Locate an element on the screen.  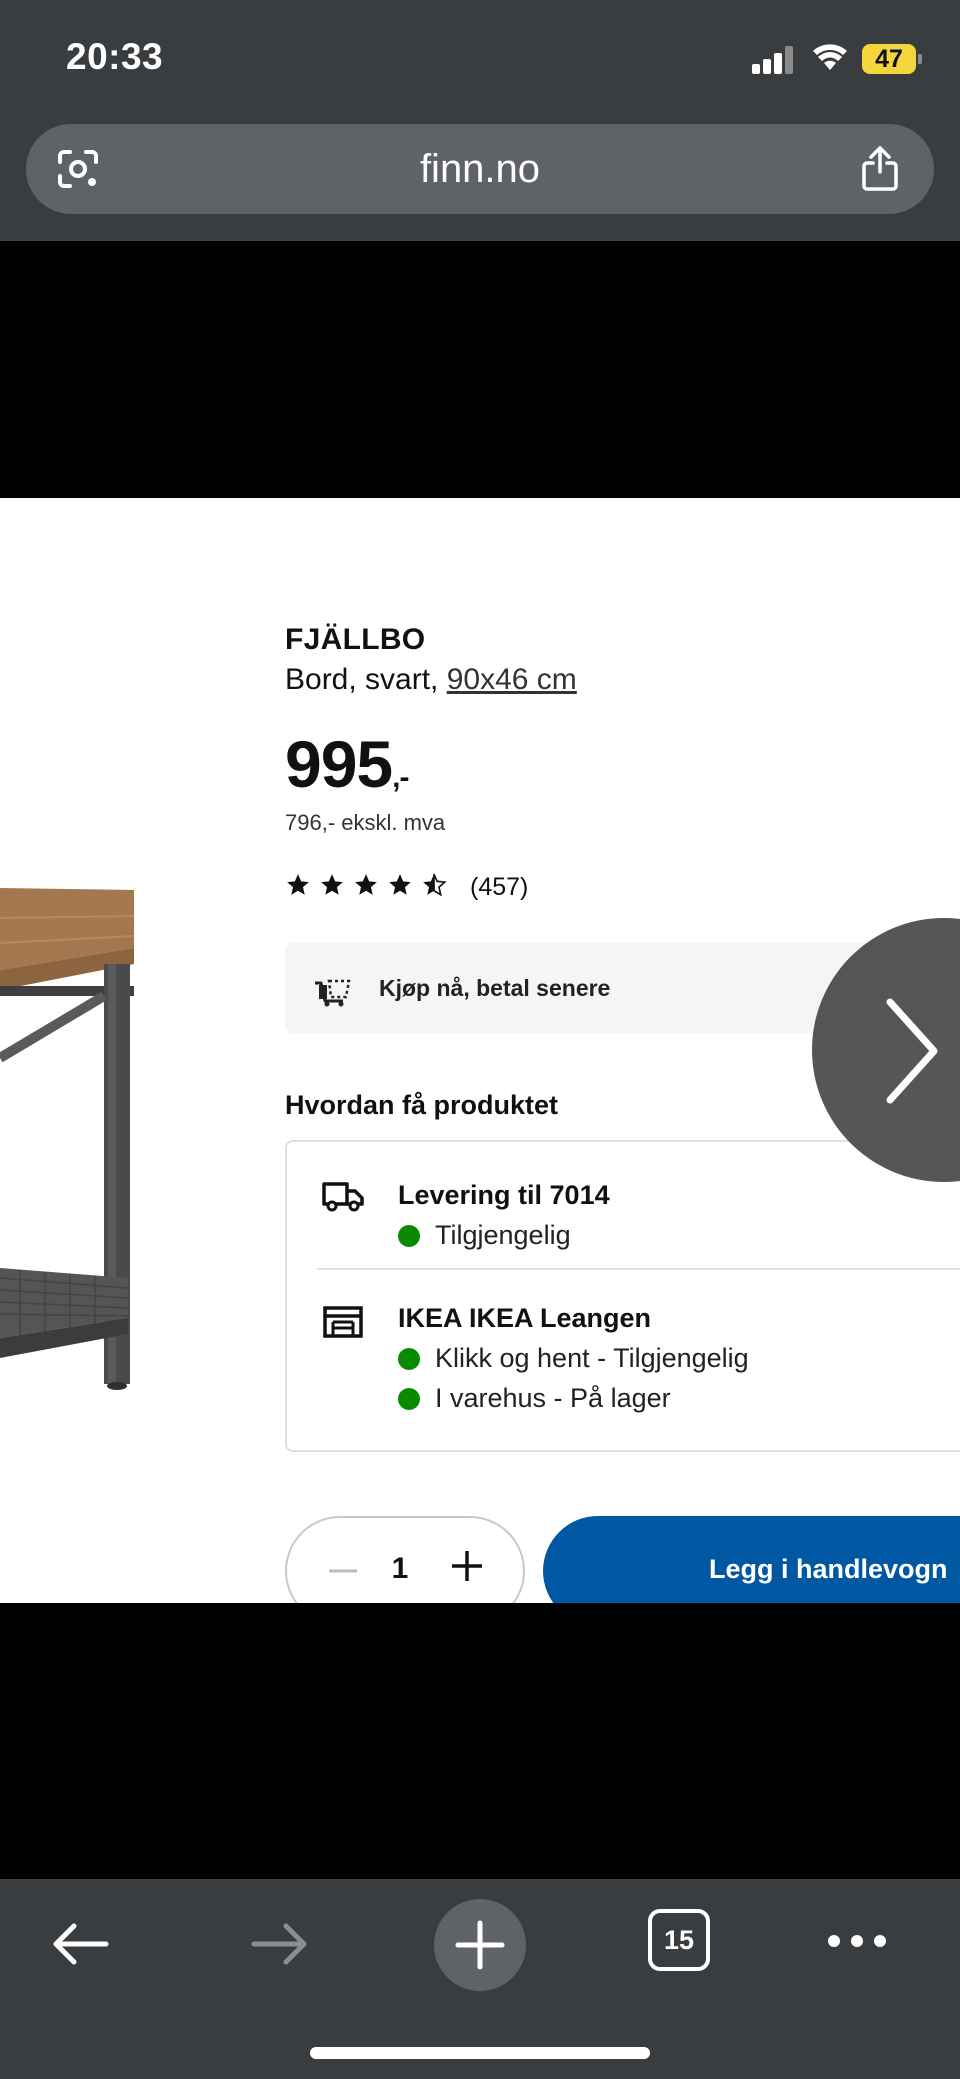
truck-icon is located at coordinates (343, 1196).